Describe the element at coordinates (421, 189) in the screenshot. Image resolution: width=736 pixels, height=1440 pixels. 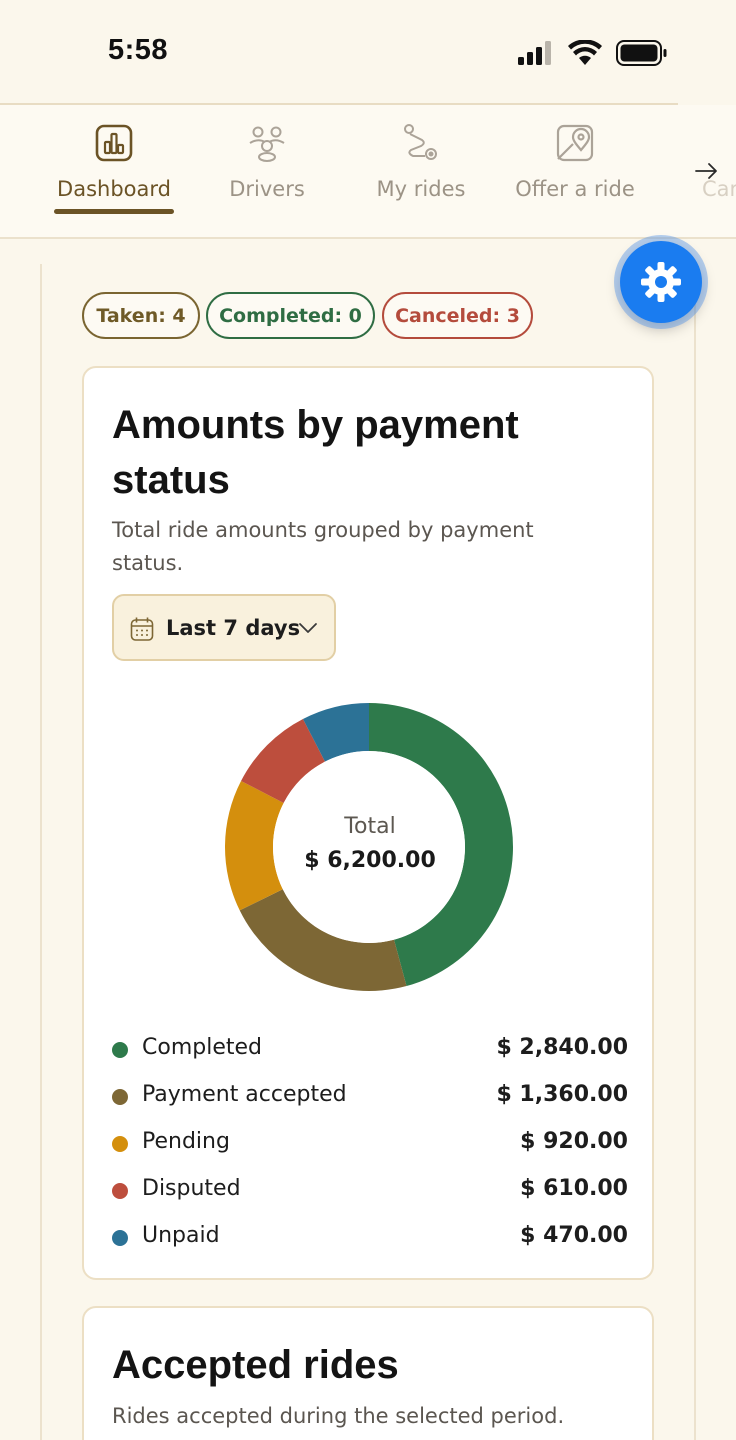
I see `tab-my-rides-label: My rides` at that location.